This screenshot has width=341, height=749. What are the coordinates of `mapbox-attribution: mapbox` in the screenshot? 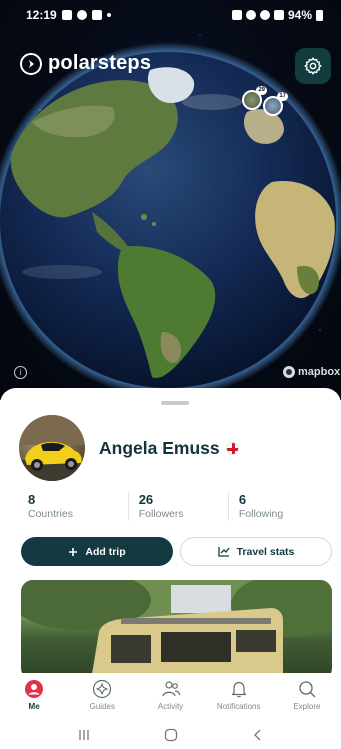 It's located at (311, 372).